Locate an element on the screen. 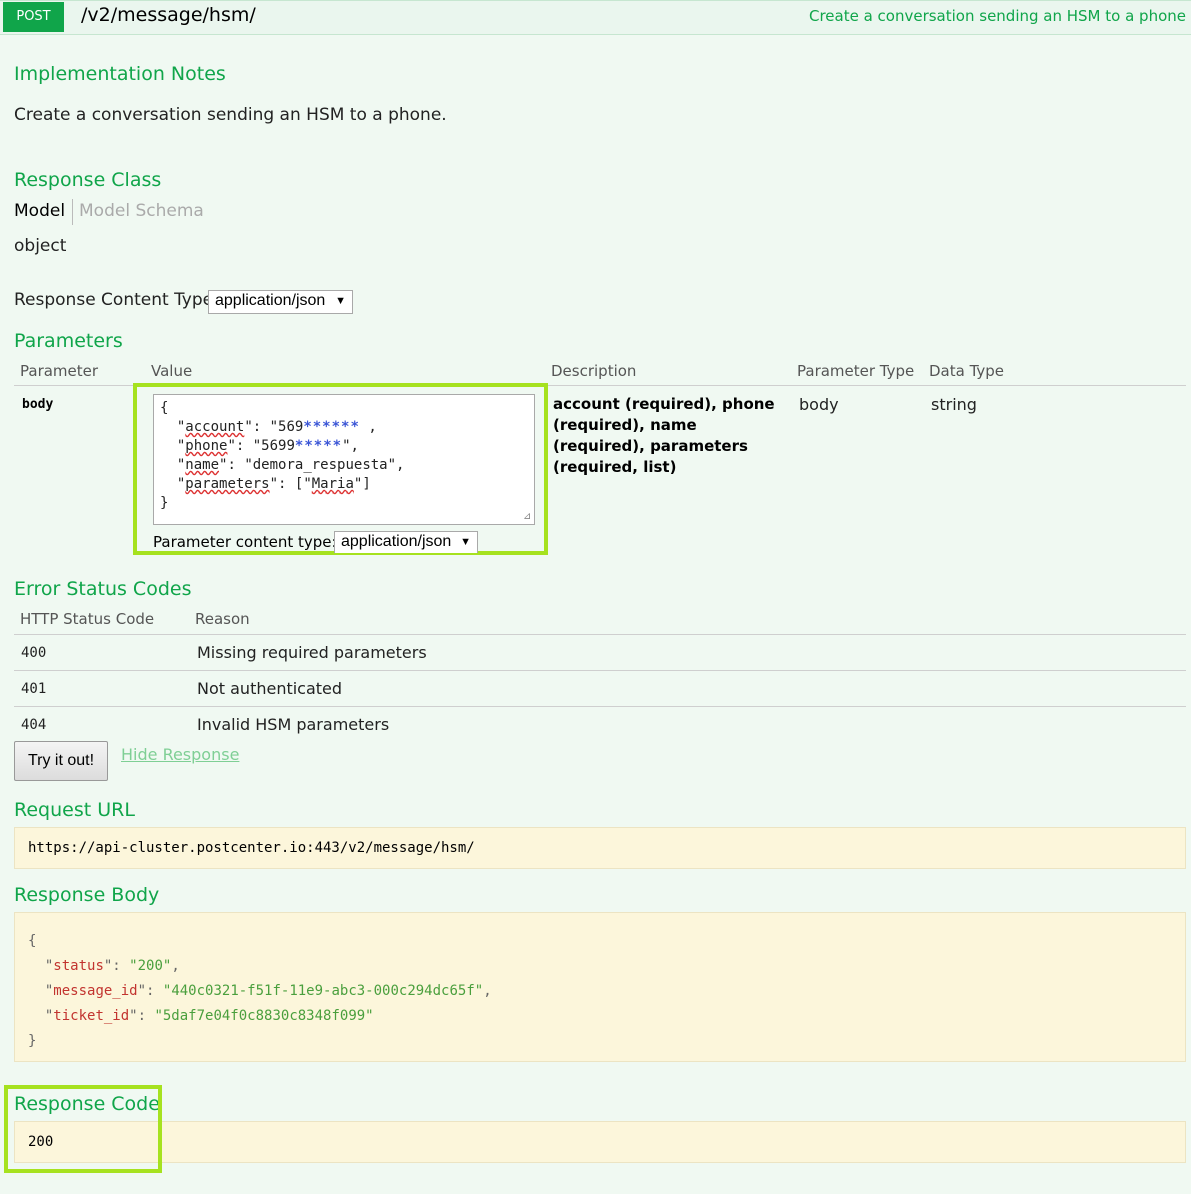  json-val-parameters-word: Maria is located at coordinates (332, 484).